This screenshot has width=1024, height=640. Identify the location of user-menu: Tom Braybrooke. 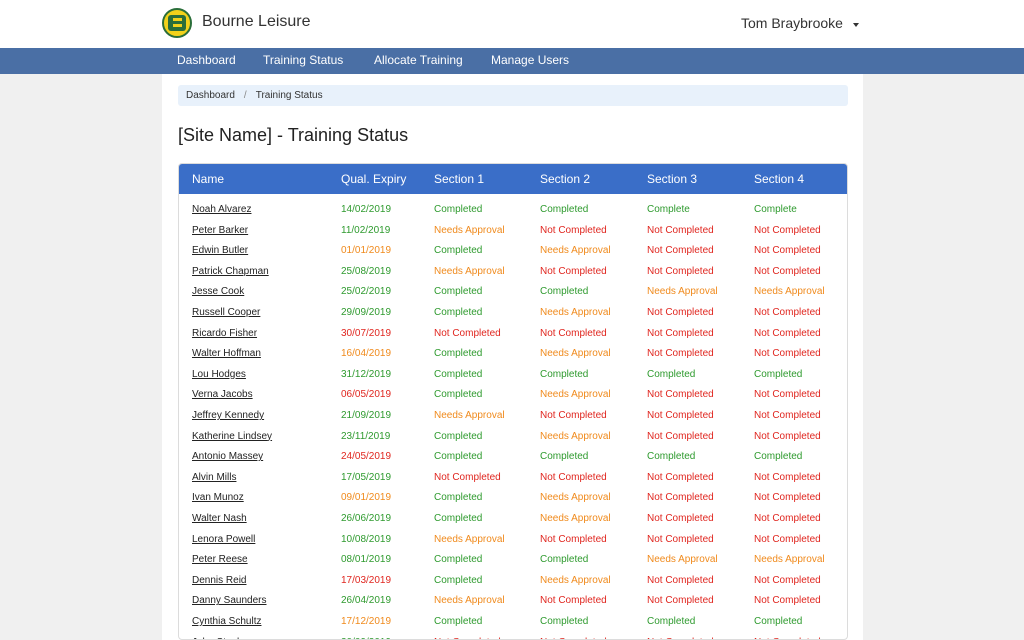
(800, 23).